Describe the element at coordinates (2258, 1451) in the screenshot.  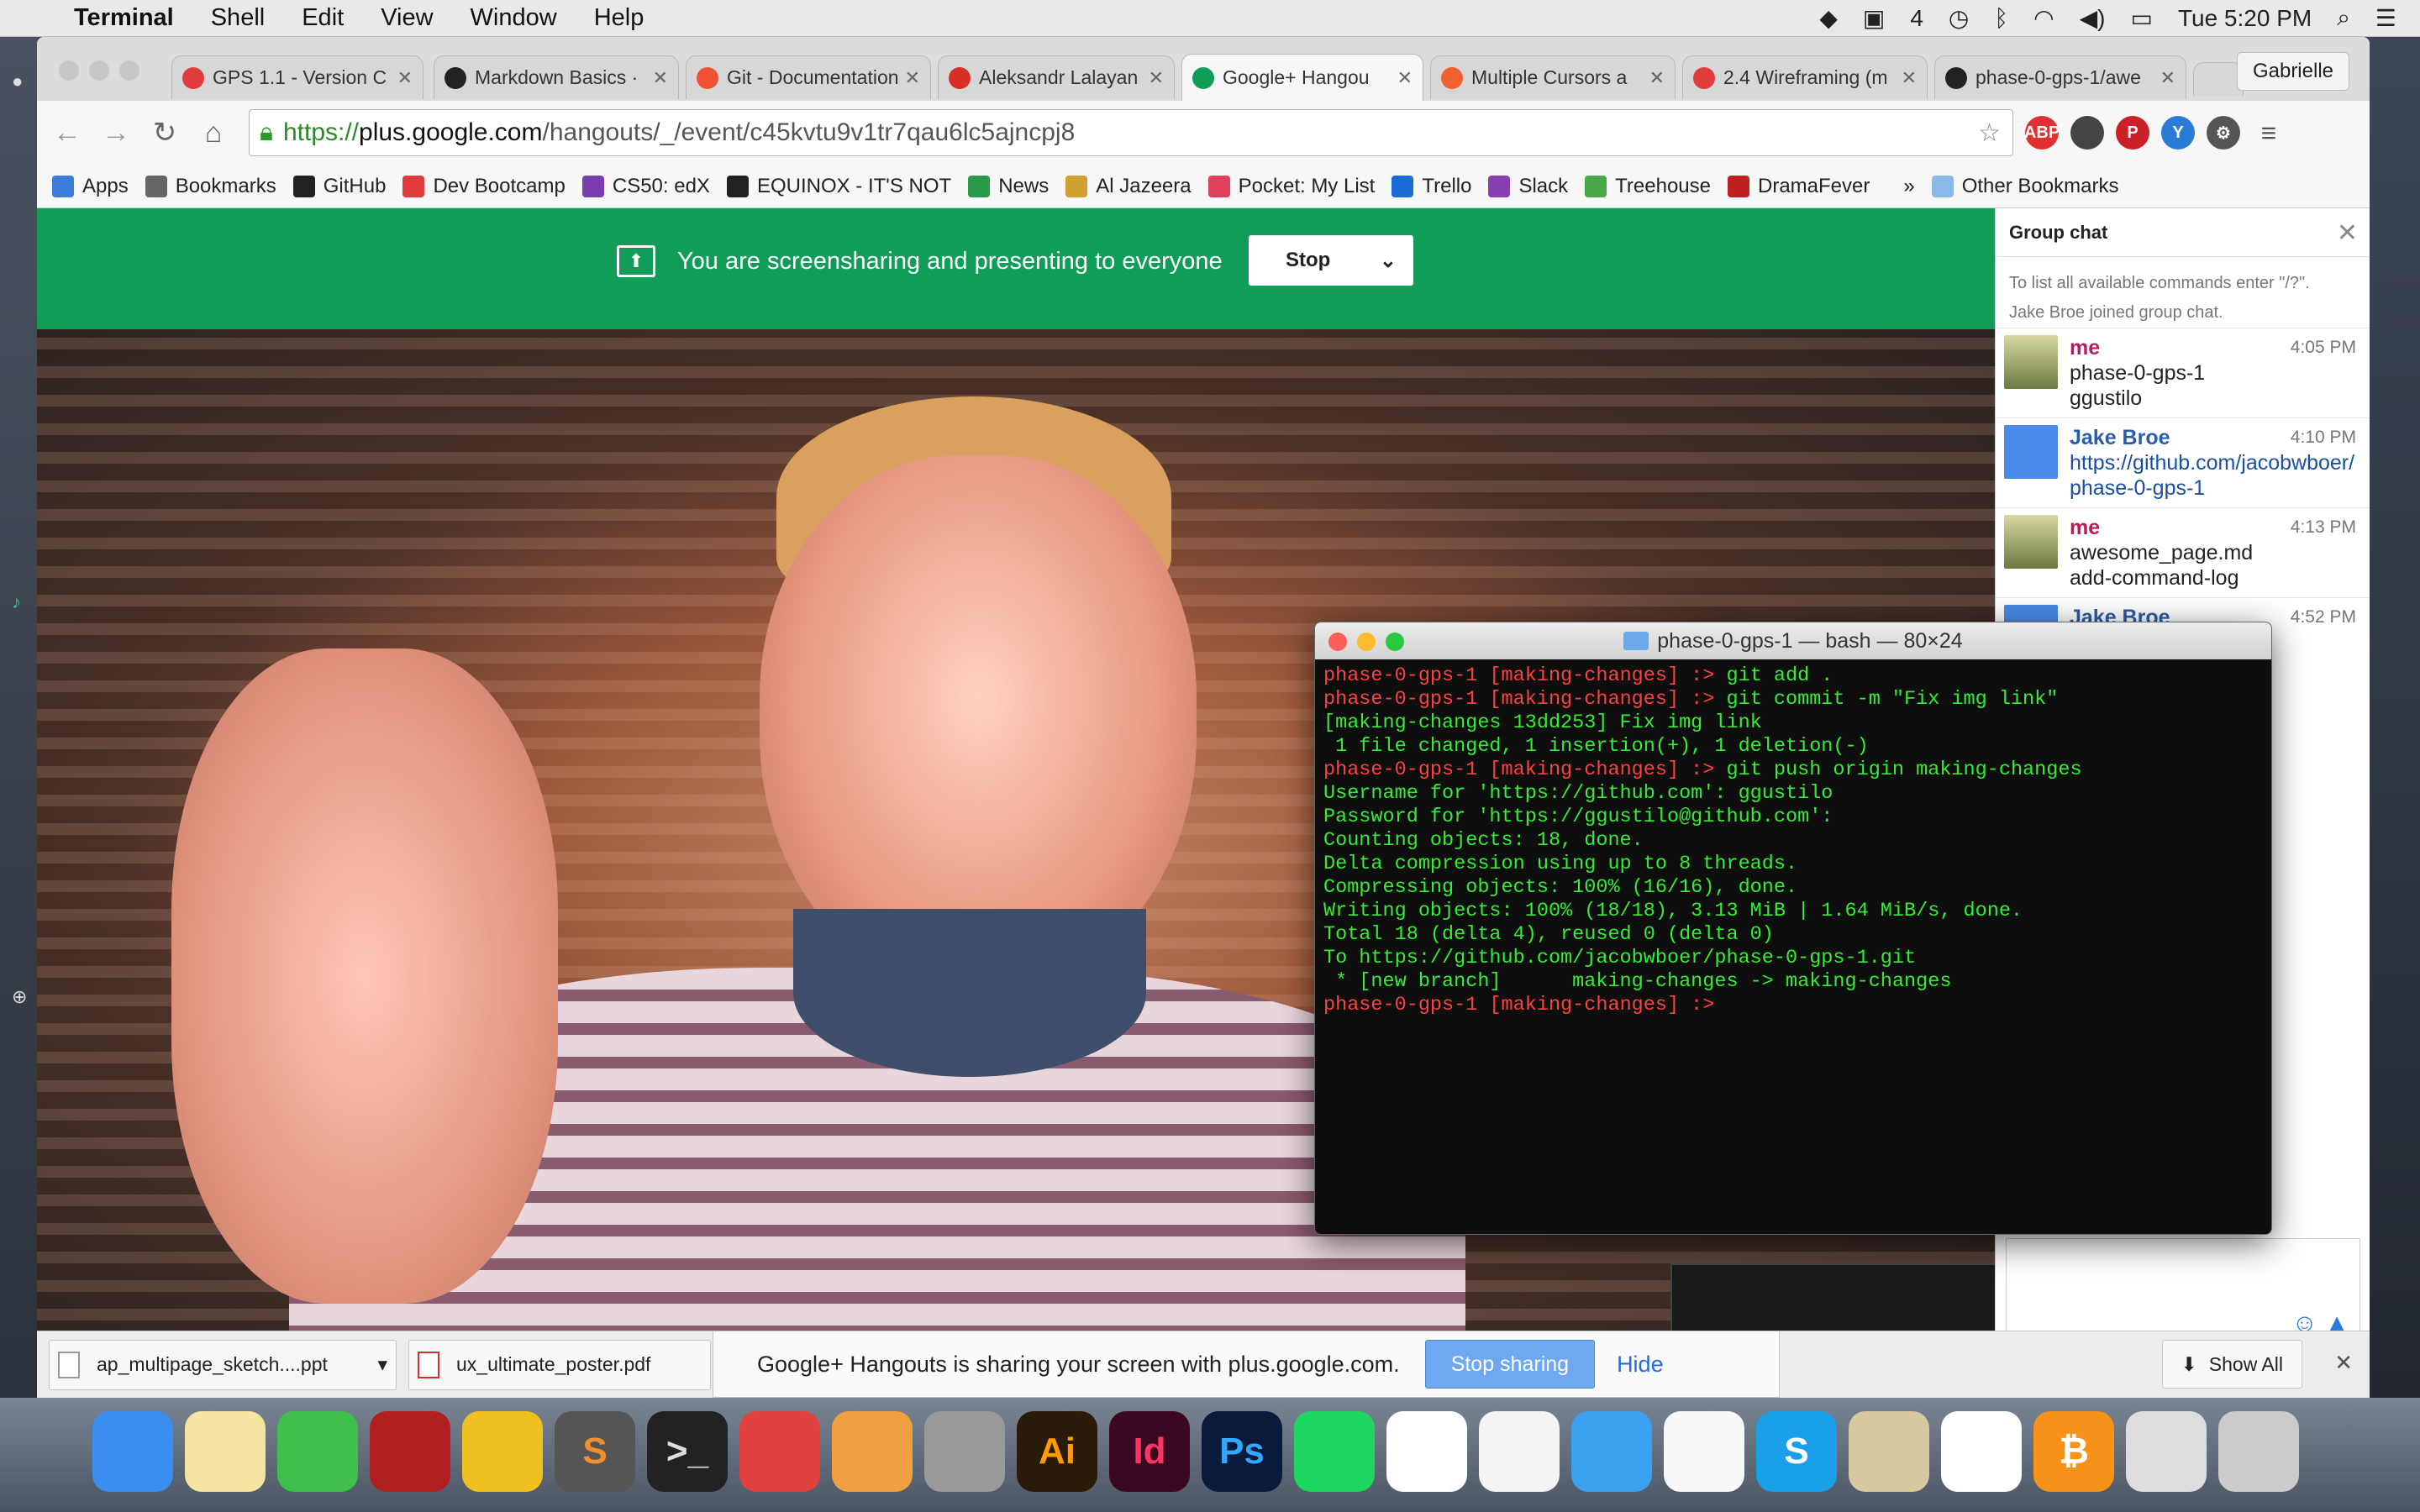
I see `dock-trash-icon` at that location.